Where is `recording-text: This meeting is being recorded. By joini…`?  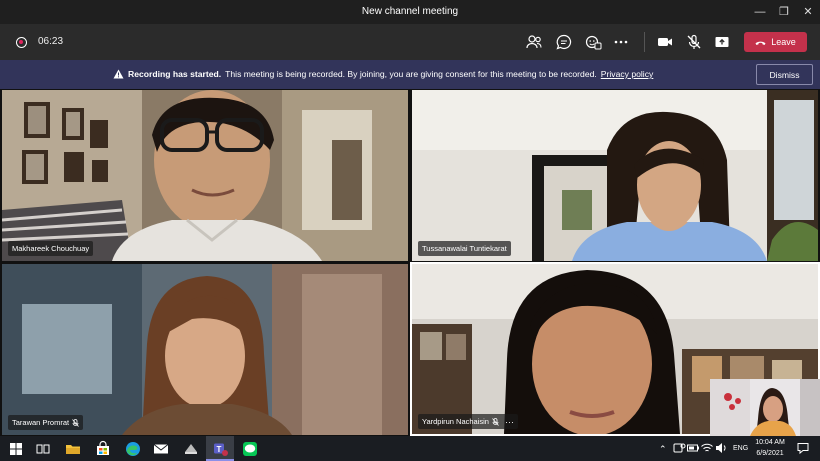 recording-text: This meeting is being recorded. By joini… is located at coordinates (411, 74).